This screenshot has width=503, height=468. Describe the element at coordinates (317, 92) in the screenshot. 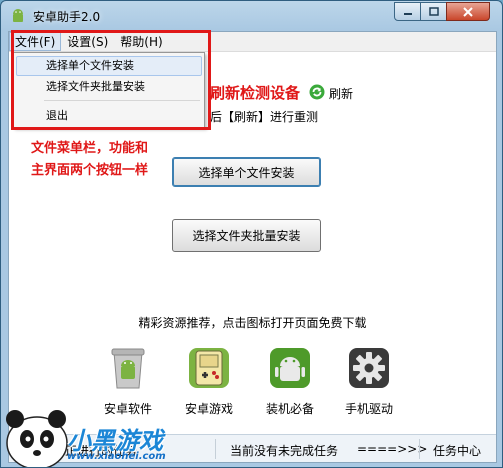

I see `refresh-icon` at that location.